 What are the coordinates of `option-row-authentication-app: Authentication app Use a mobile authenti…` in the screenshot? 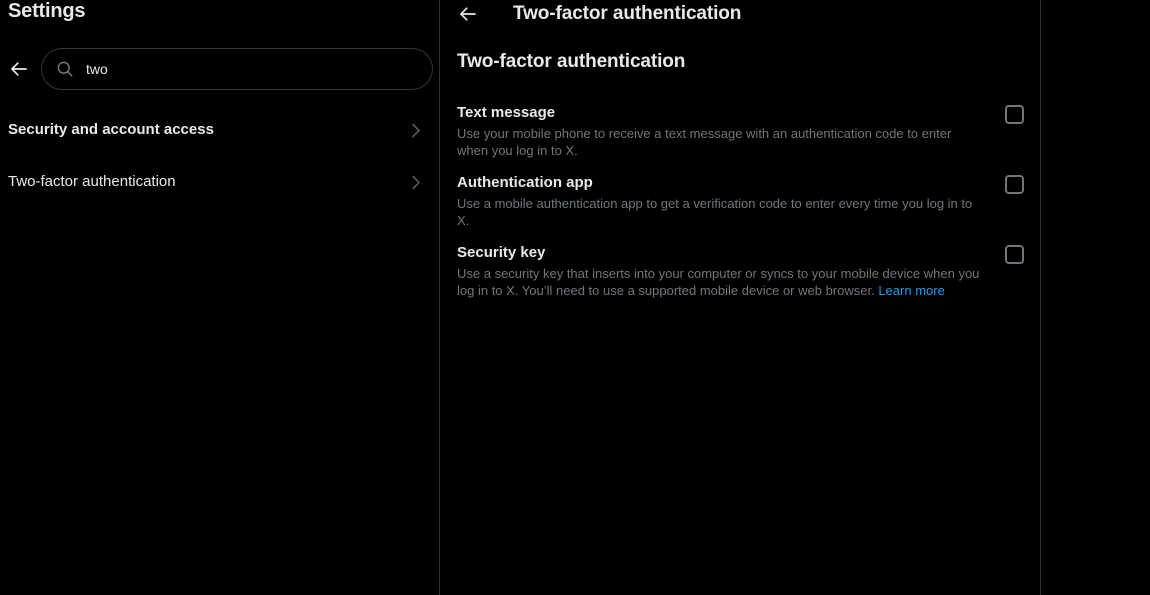 It's located at (740, 201).